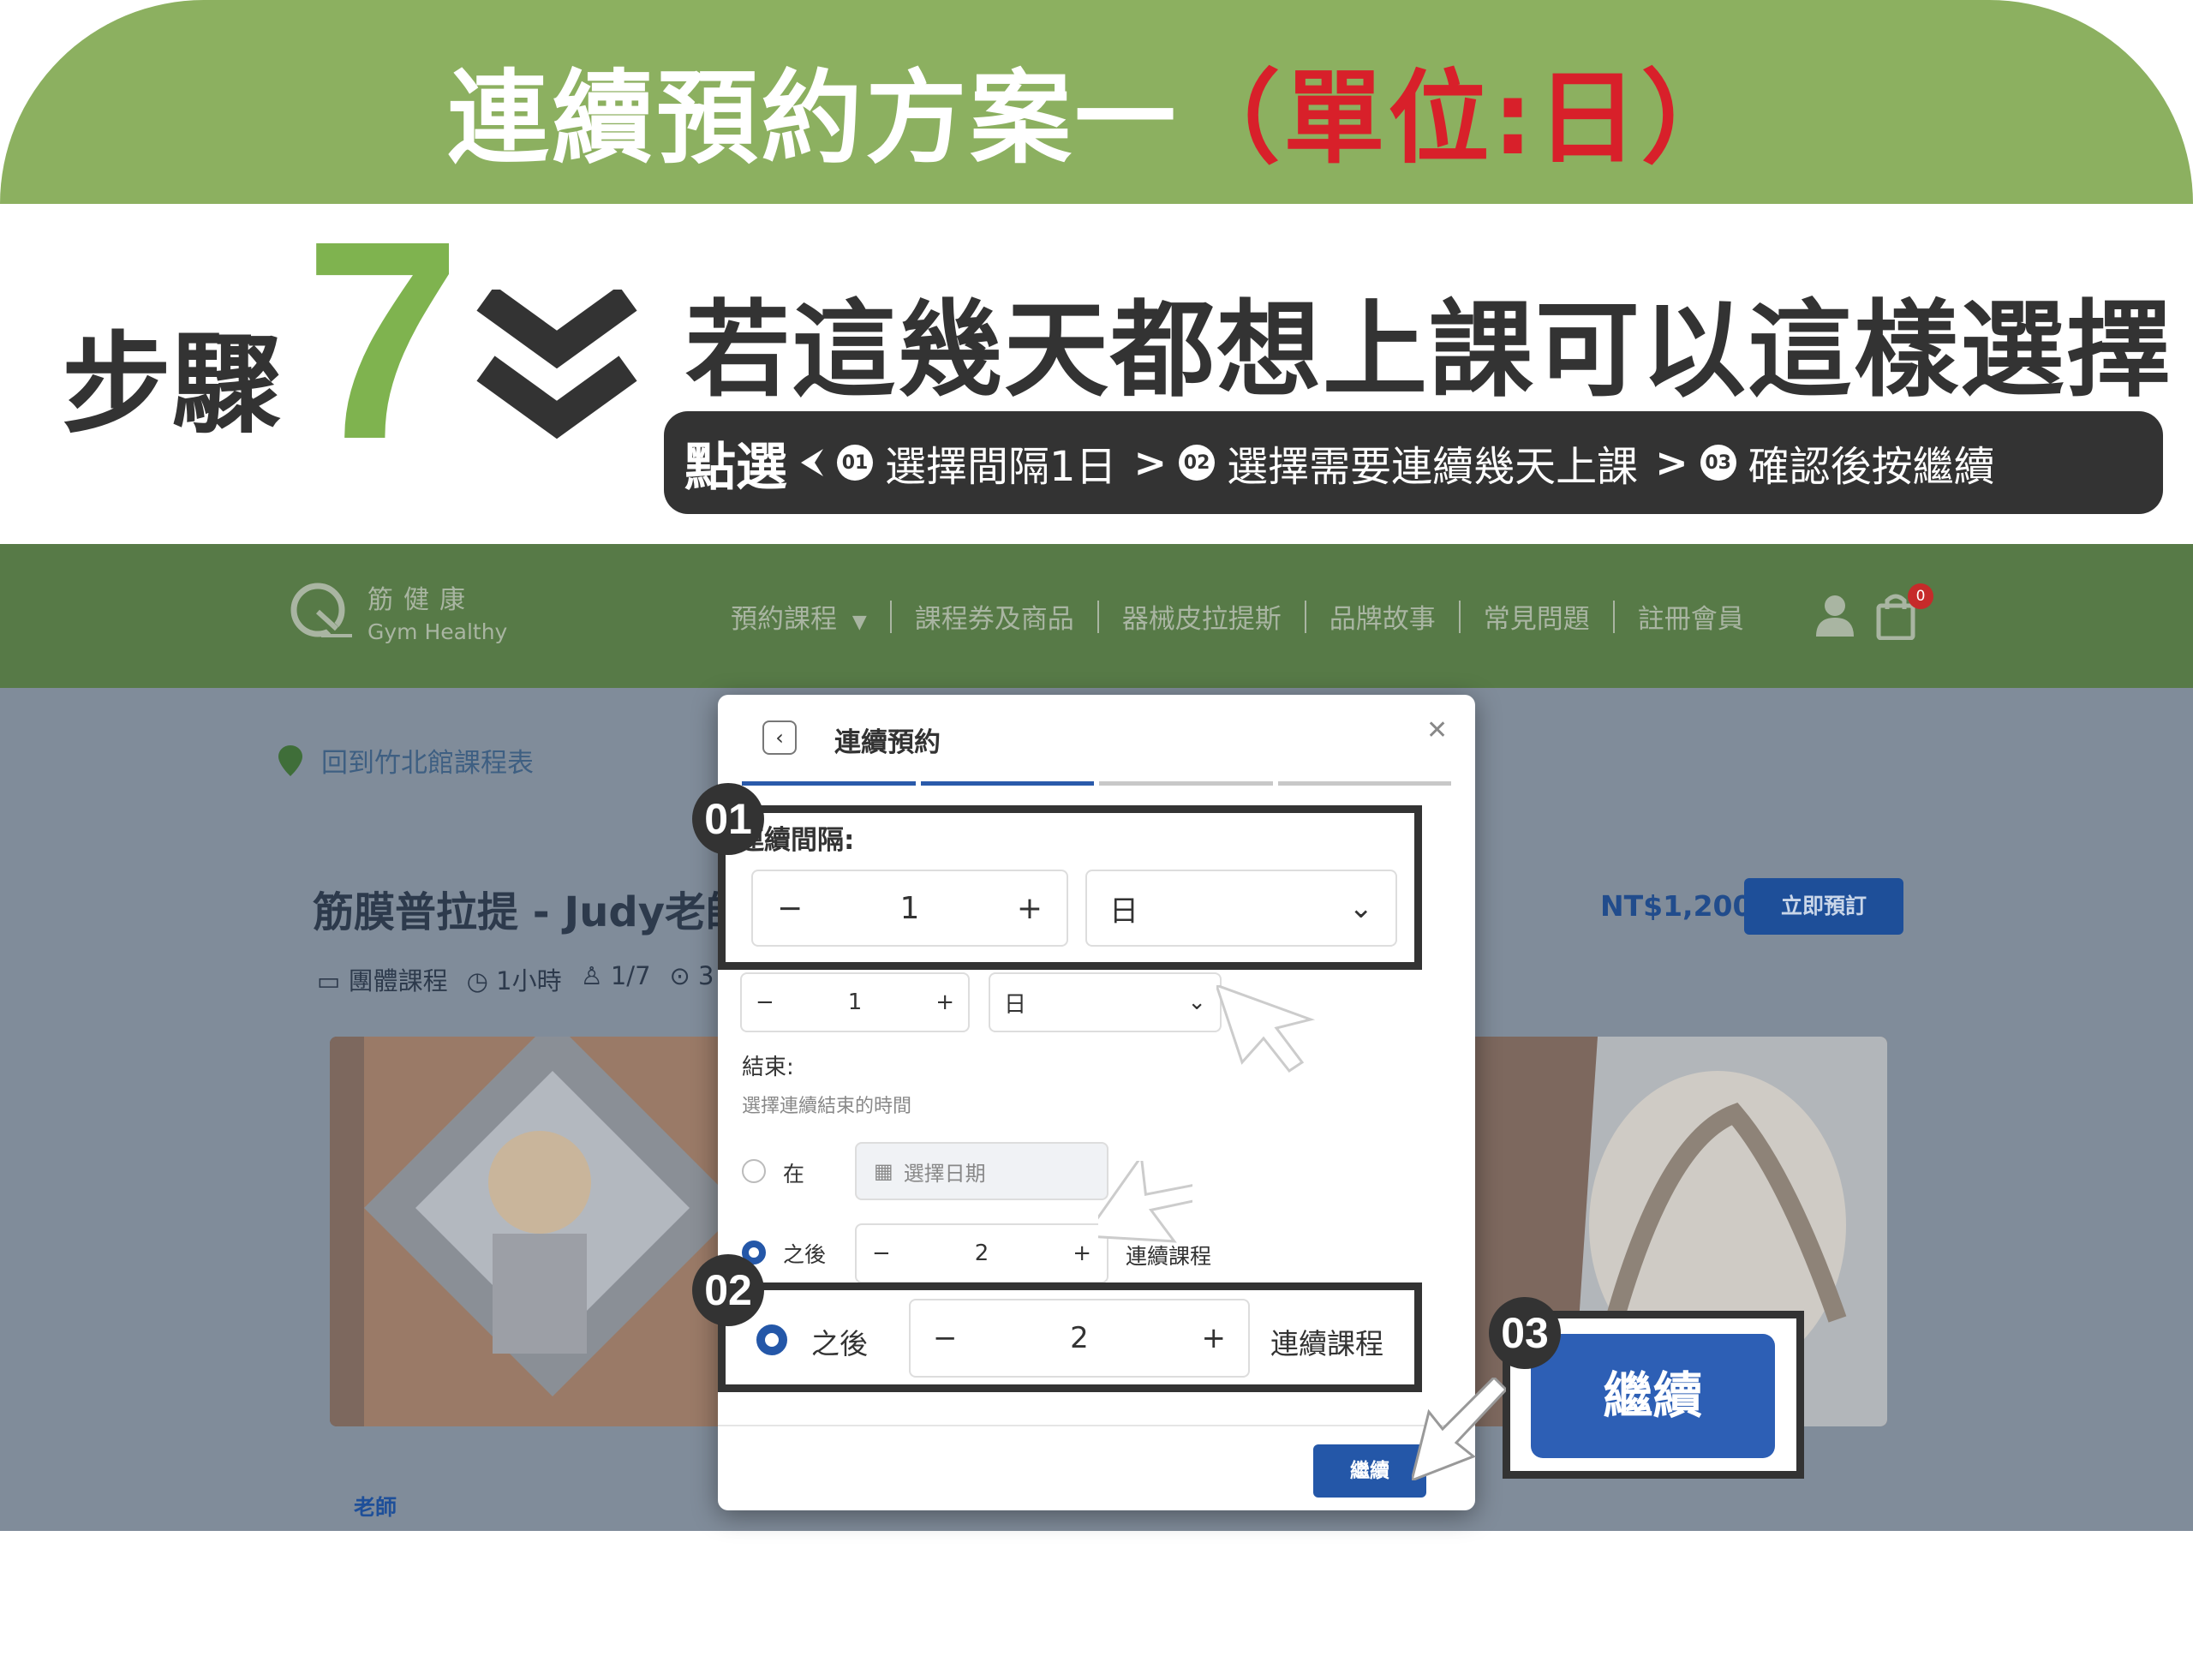 Image resolution: width=2193 pixels, height=1680 pixels. Describe the element at coordinates (398, 980) in the screenshot. I see `meta-category-label: 團體課程` at that location.